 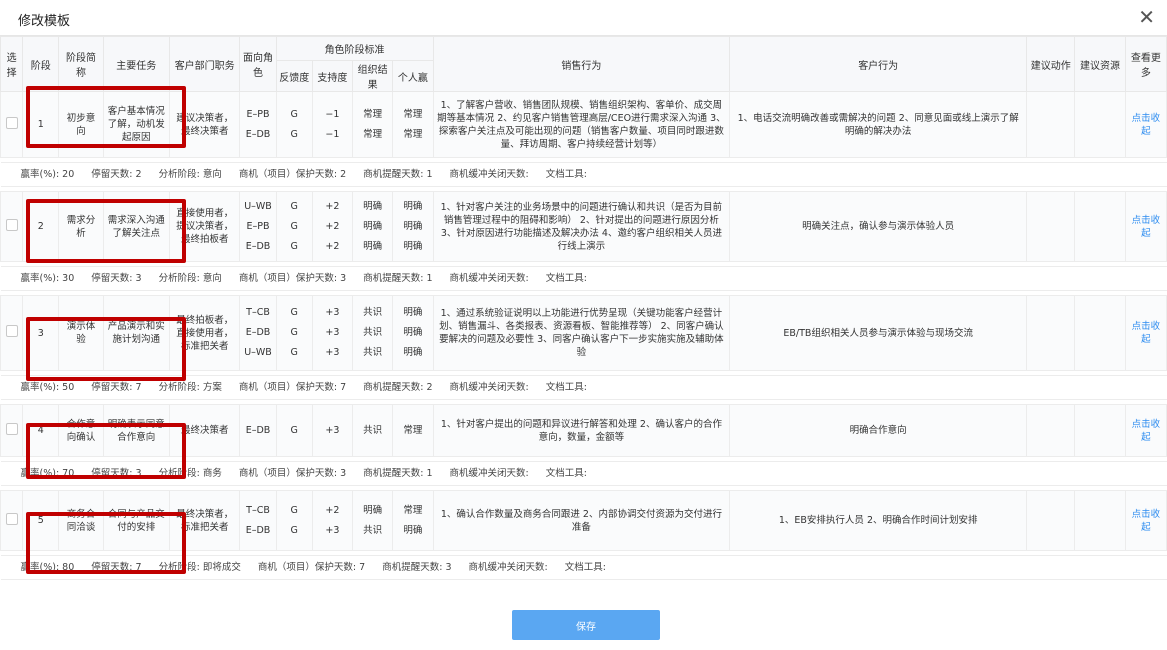 What do you see at coordinates (204, 64) in the screenshot?
I see `col-dept-role: 客户部门职务` at bounding box center [204, 64].